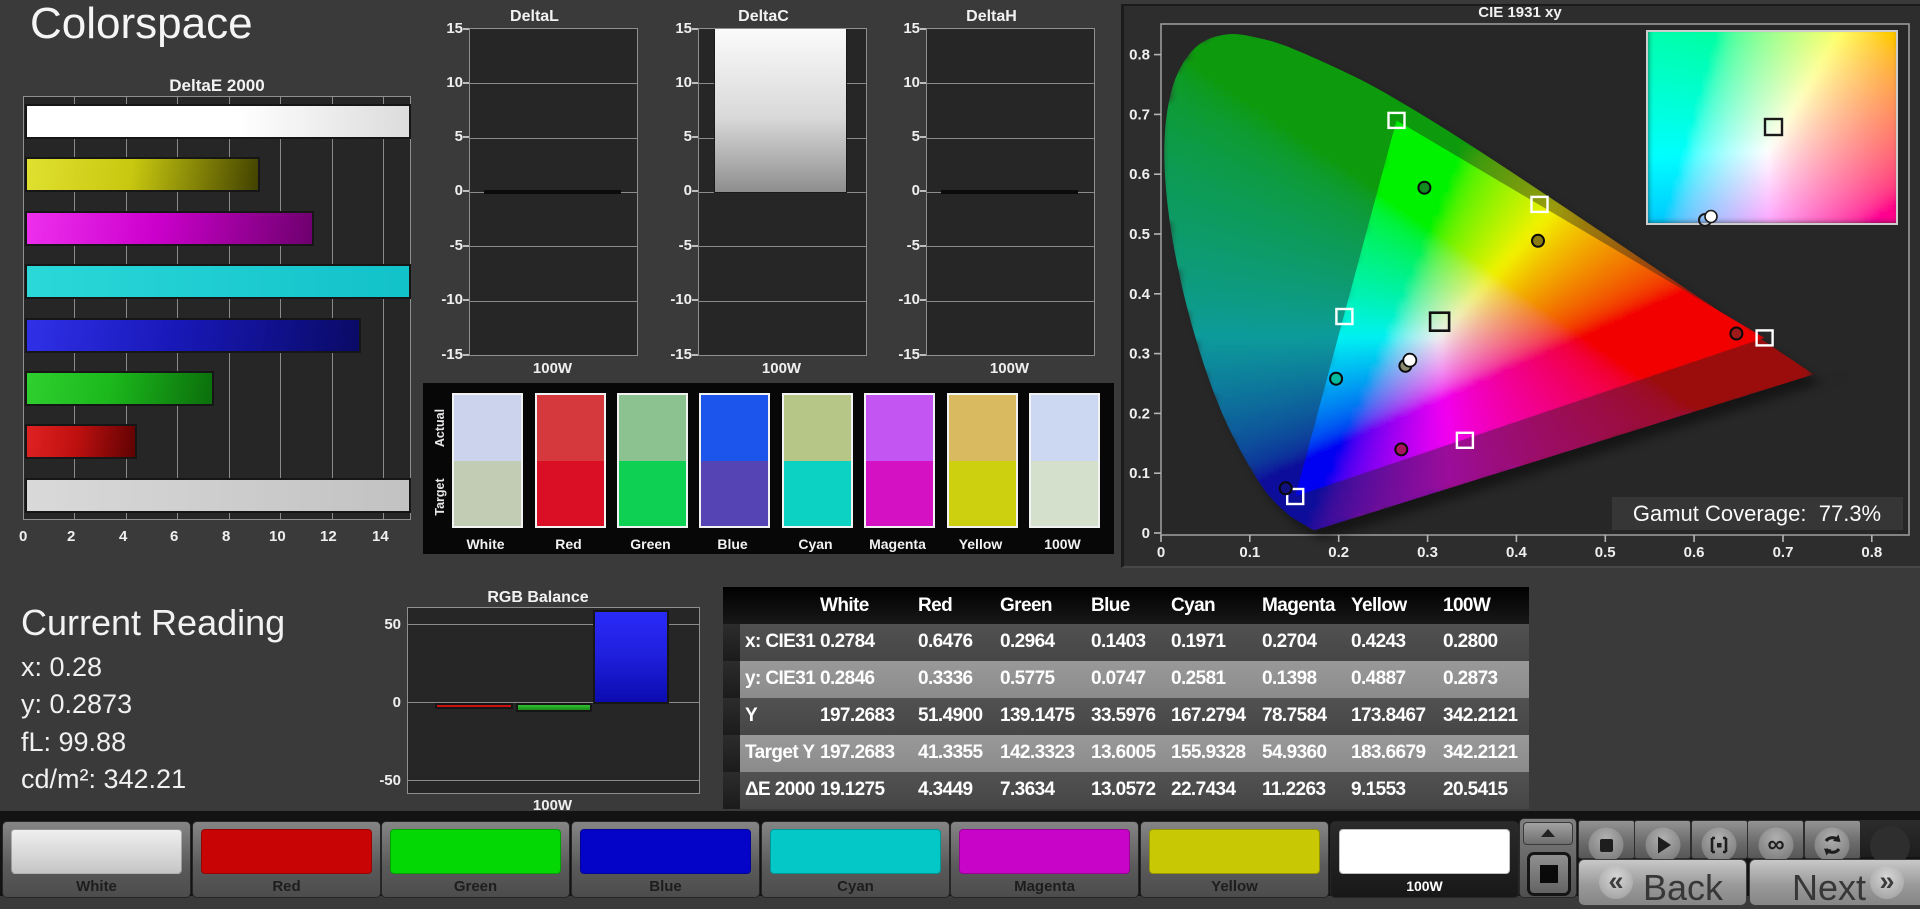 This screenshot has width=1920, height=909. Describe the element at coordinates (1520, 12) in the screenshot. I see `svg-text: CIE 1931 xy` at that location.